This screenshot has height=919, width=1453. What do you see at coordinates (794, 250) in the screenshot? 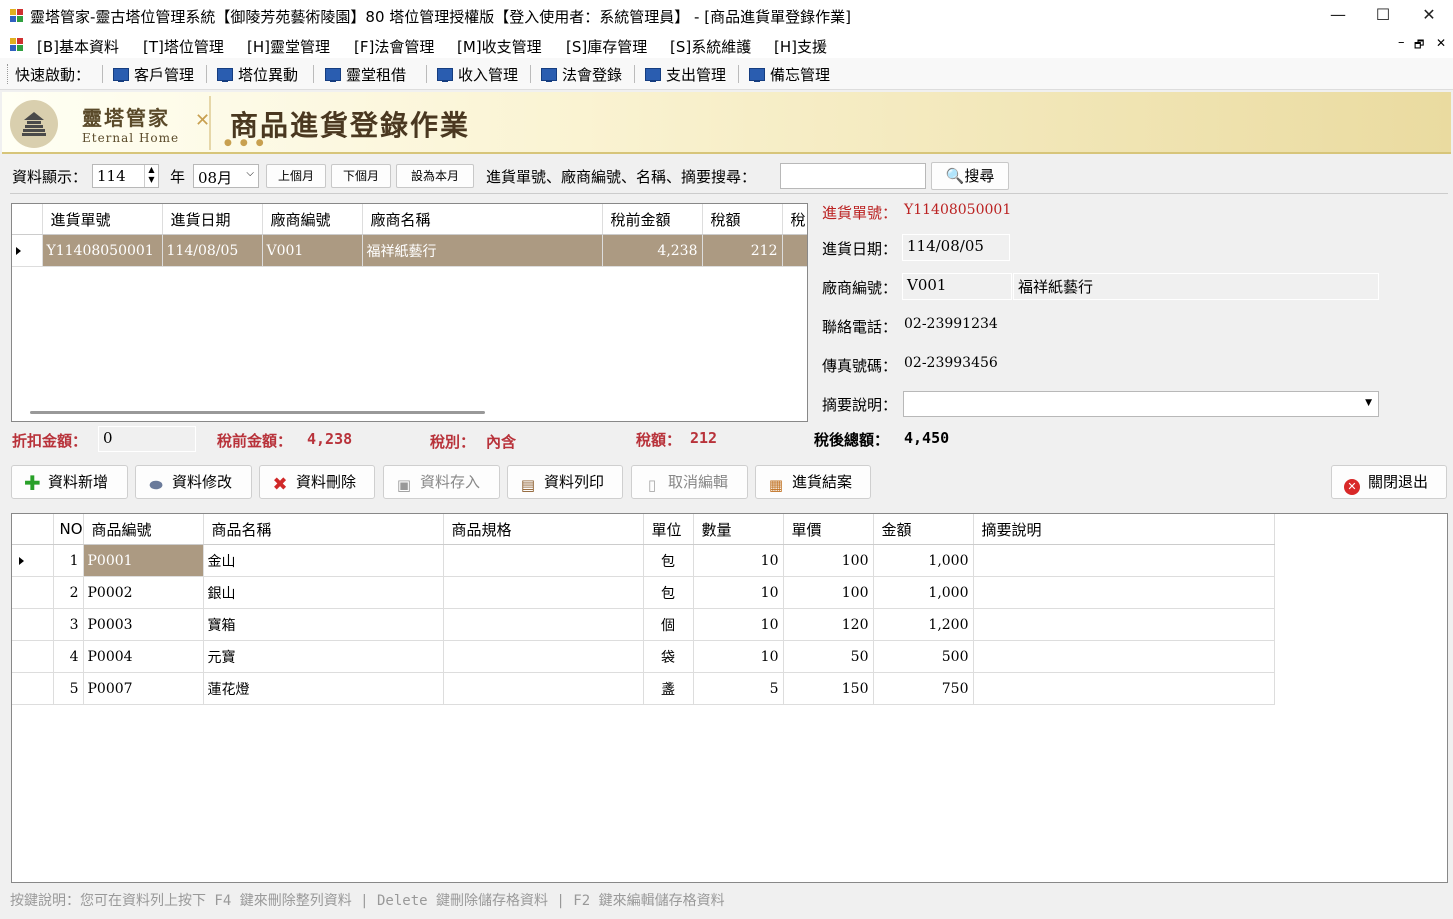
I see `cell-truncated` at bounding box center [794, 250].